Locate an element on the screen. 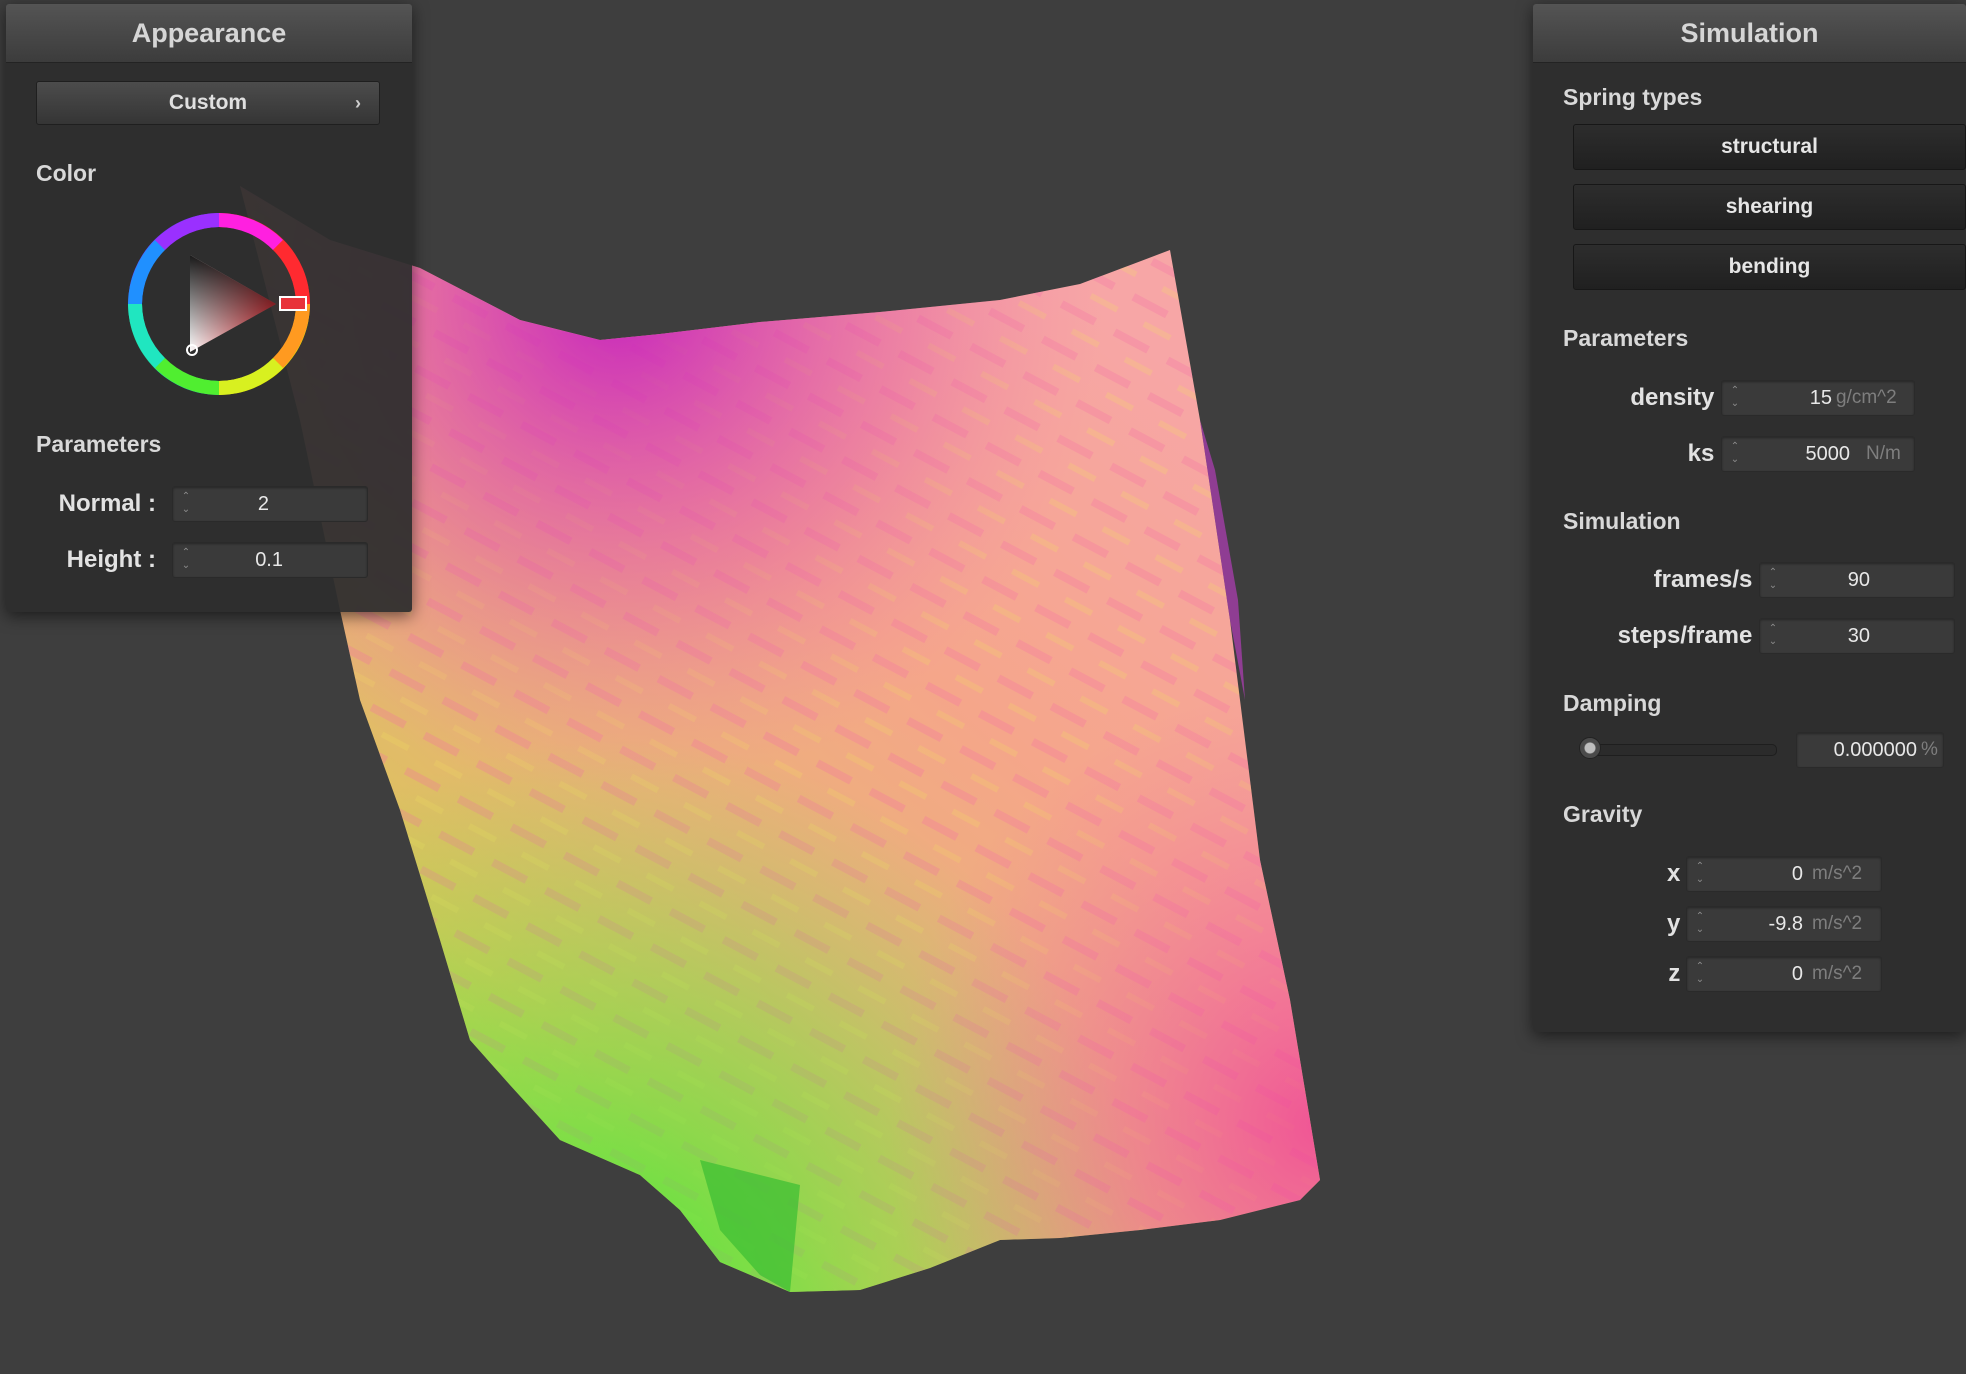 This screenshot has height=1374, width=1966. simulation-section-label: Simulation is located at coordinates (1622, 521).